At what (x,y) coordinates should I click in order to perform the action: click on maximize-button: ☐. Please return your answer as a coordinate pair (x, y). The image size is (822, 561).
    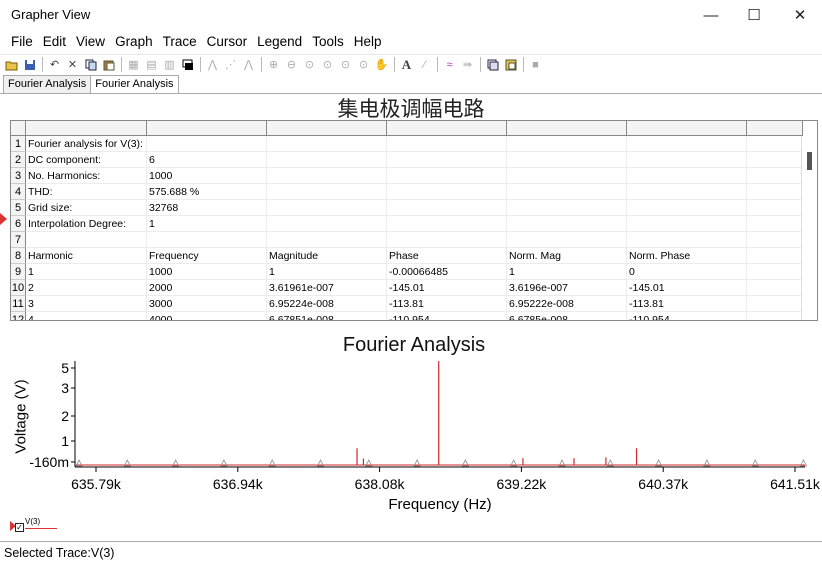
    Looking at the image, I should click on (754, 15).